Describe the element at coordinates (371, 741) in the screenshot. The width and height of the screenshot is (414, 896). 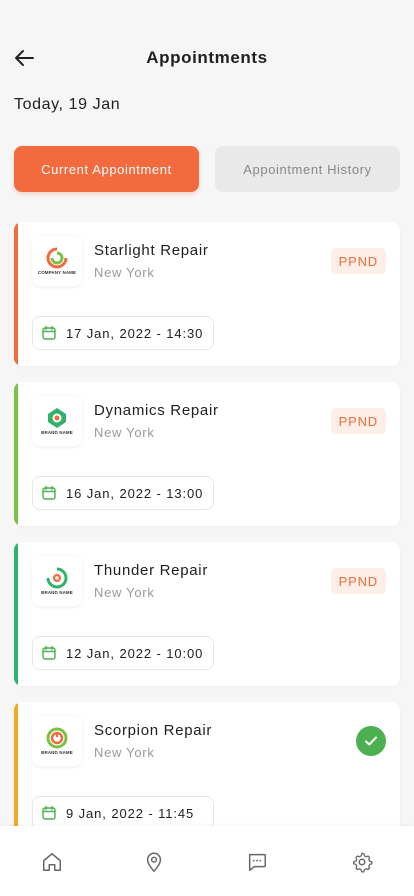
I see `completed-check-icon` at that location.